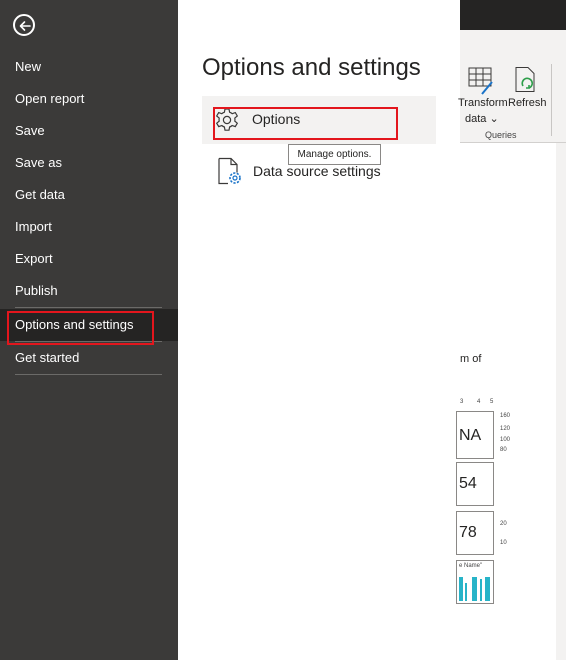  Describe the element at coordinates (462, 402) in the screenshot. I see `axis-tick-label: 3` at that location.